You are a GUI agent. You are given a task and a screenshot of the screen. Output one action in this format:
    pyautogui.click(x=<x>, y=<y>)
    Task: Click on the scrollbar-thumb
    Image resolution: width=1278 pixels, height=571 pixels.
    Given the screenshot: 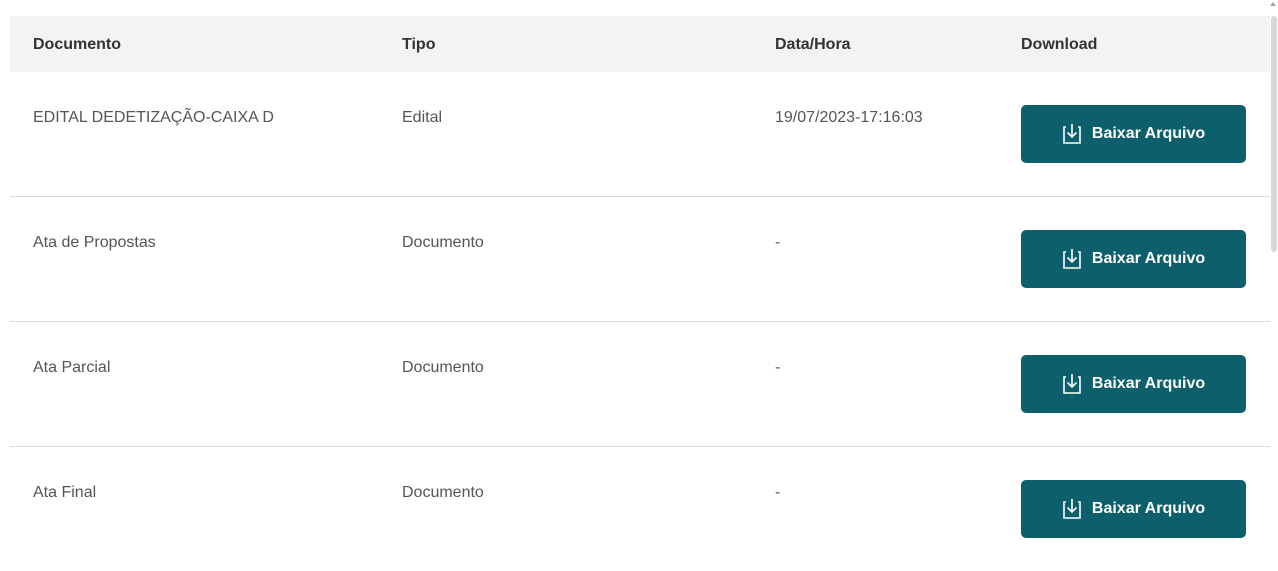 What is the action you would take?
    pyautogui.click(x=1274, y=134)
    